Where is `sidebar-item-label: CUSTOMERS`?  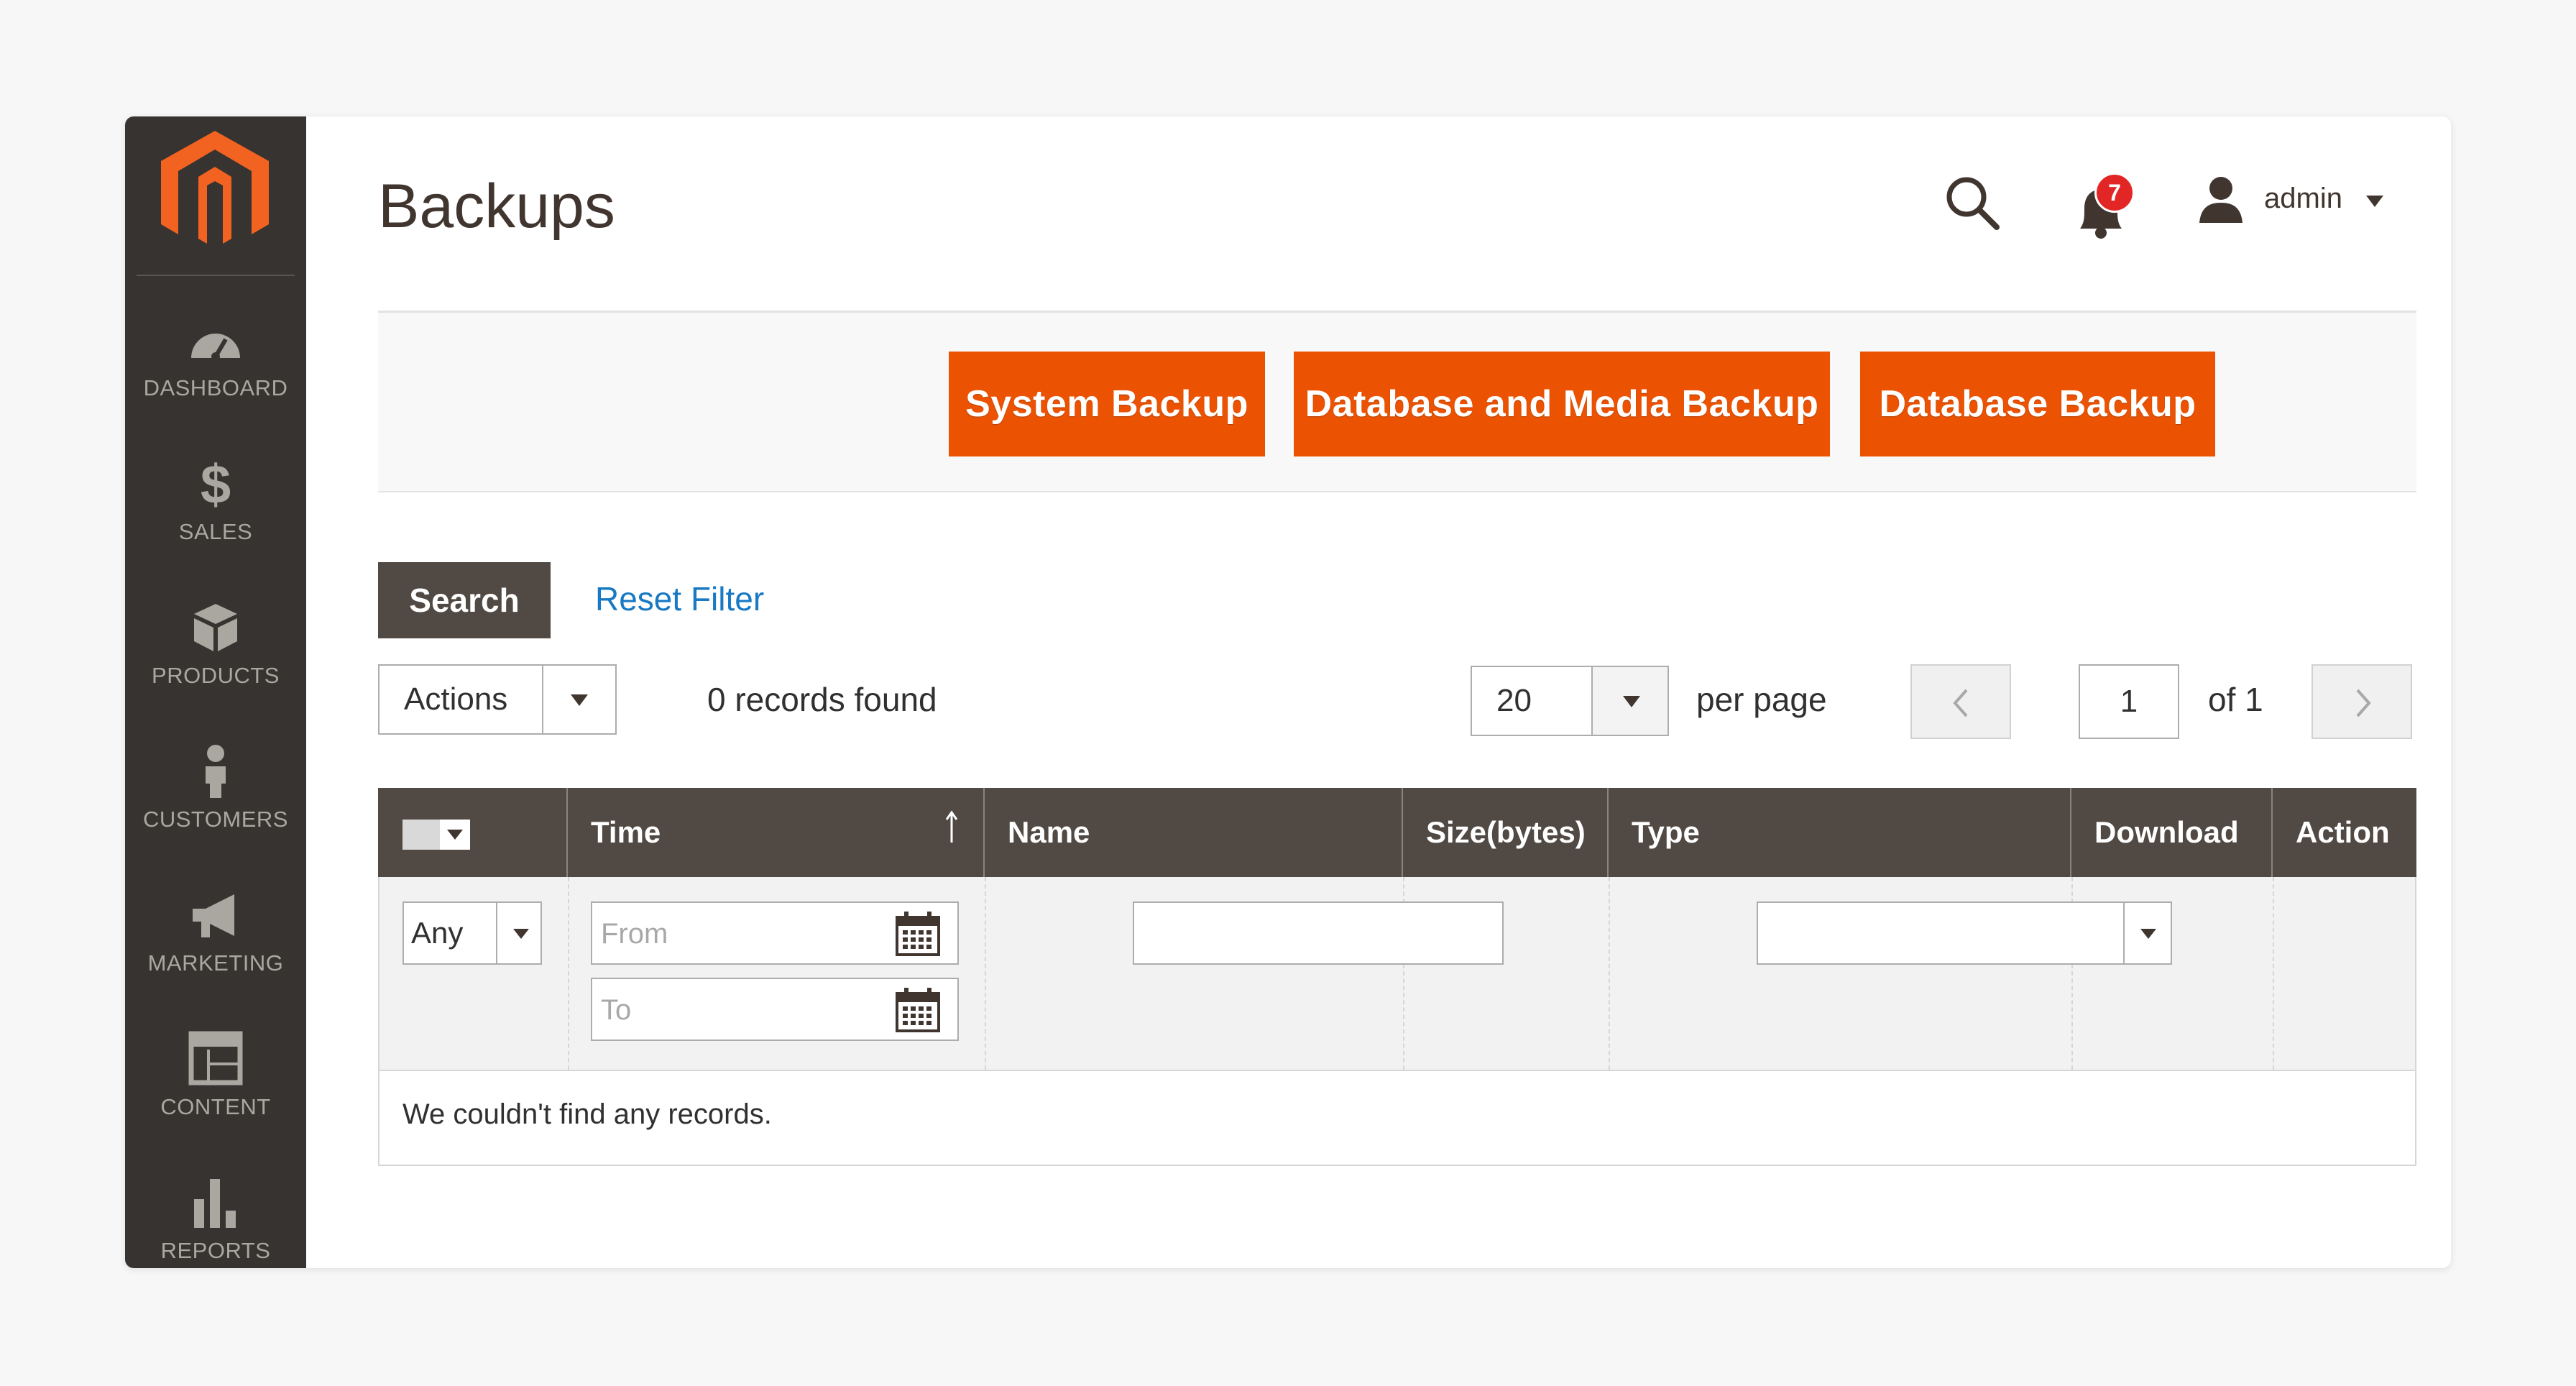
sidebar-item-label: CUSTOMERS is located at coordinates (215, 819).